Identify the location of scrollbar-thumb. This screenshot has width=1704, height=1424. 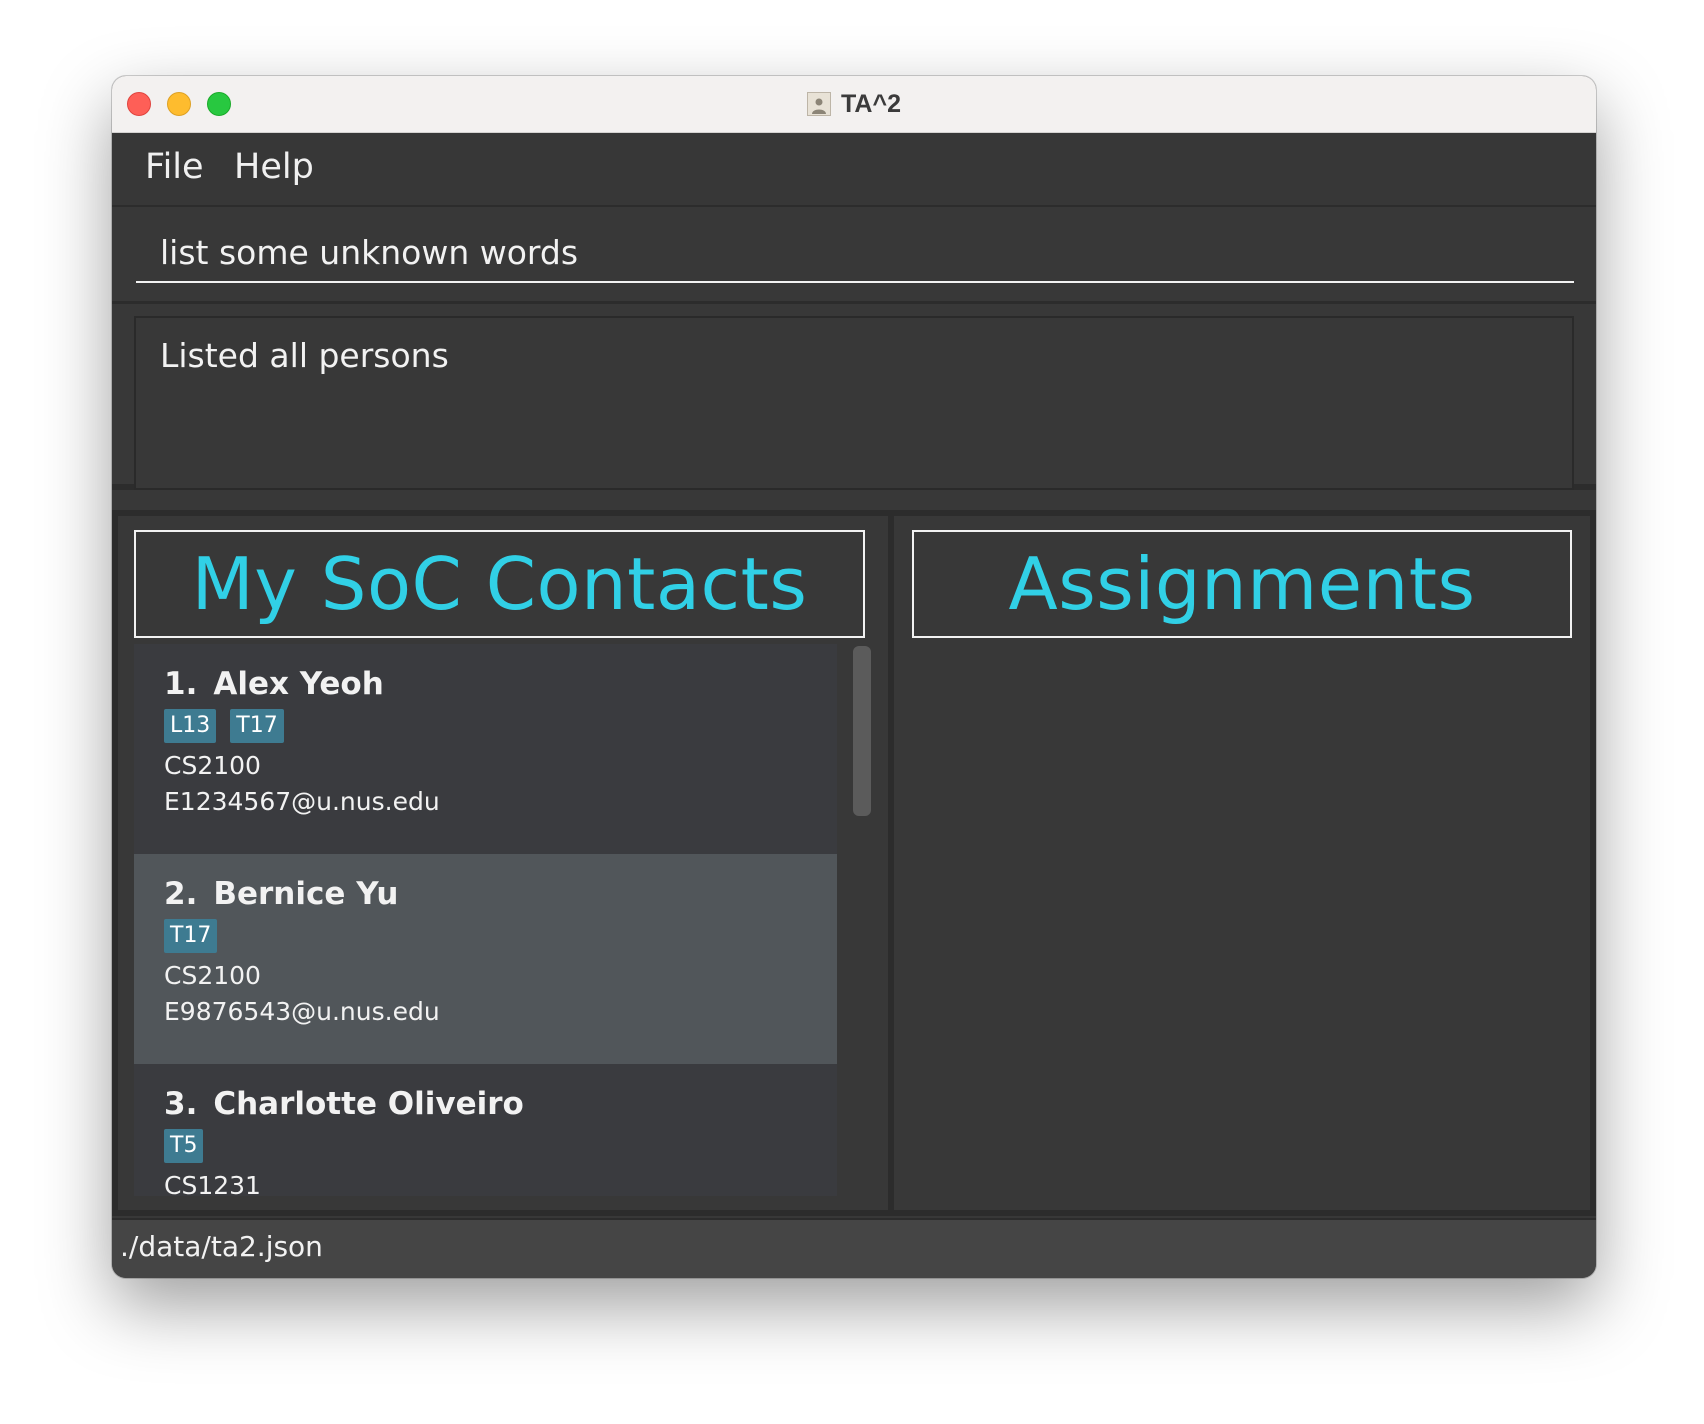
(862, 731).